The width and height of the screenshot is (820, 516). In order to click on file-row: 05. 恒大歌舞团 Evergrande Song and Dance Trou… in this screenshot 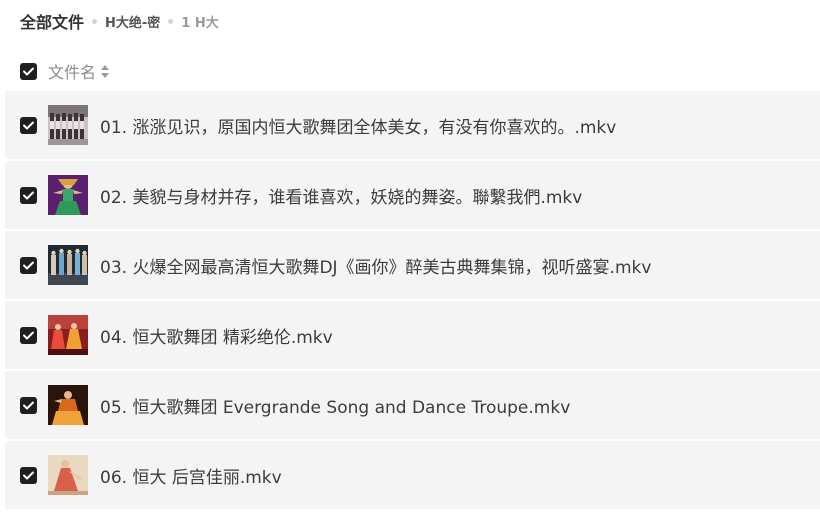, I will do `click(412, 405)`.